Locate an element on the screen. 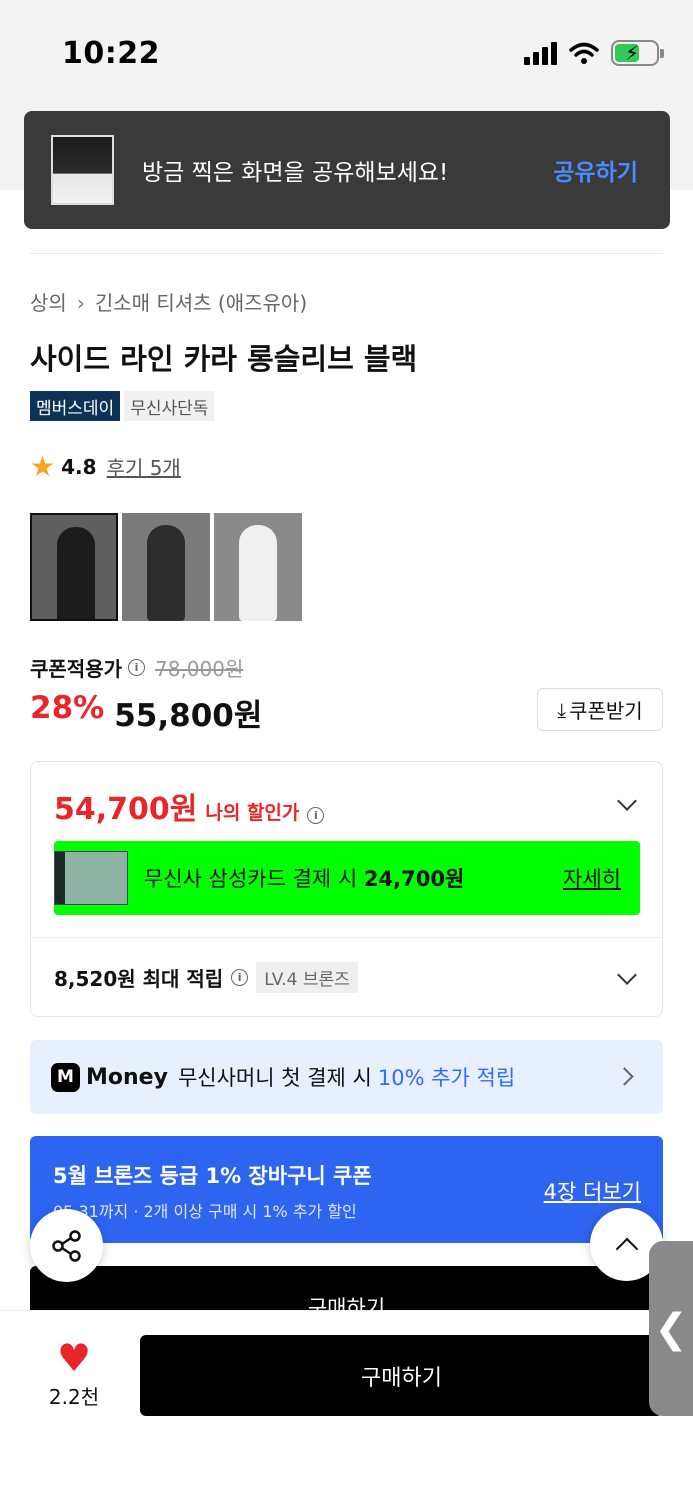  card-image is located at coordinates (91, 878).